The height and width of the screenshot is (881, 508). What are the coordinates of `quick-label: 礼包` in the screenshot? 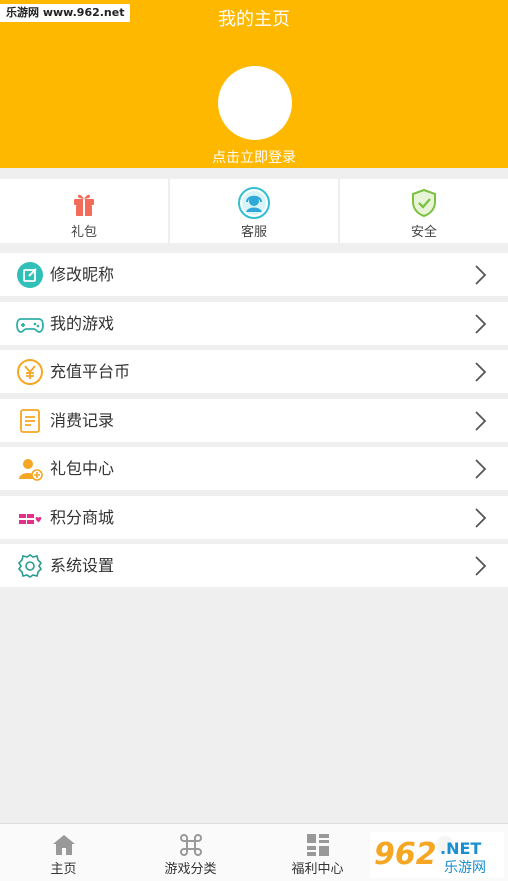 It's located at (83, 232).